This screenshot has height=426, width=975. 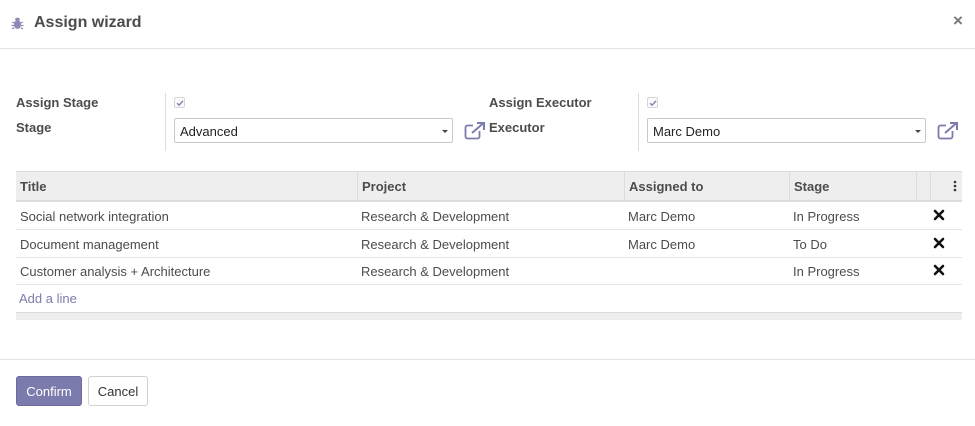 I want to click on dialog-title: Assign wizard, so click(x=88, y=22).